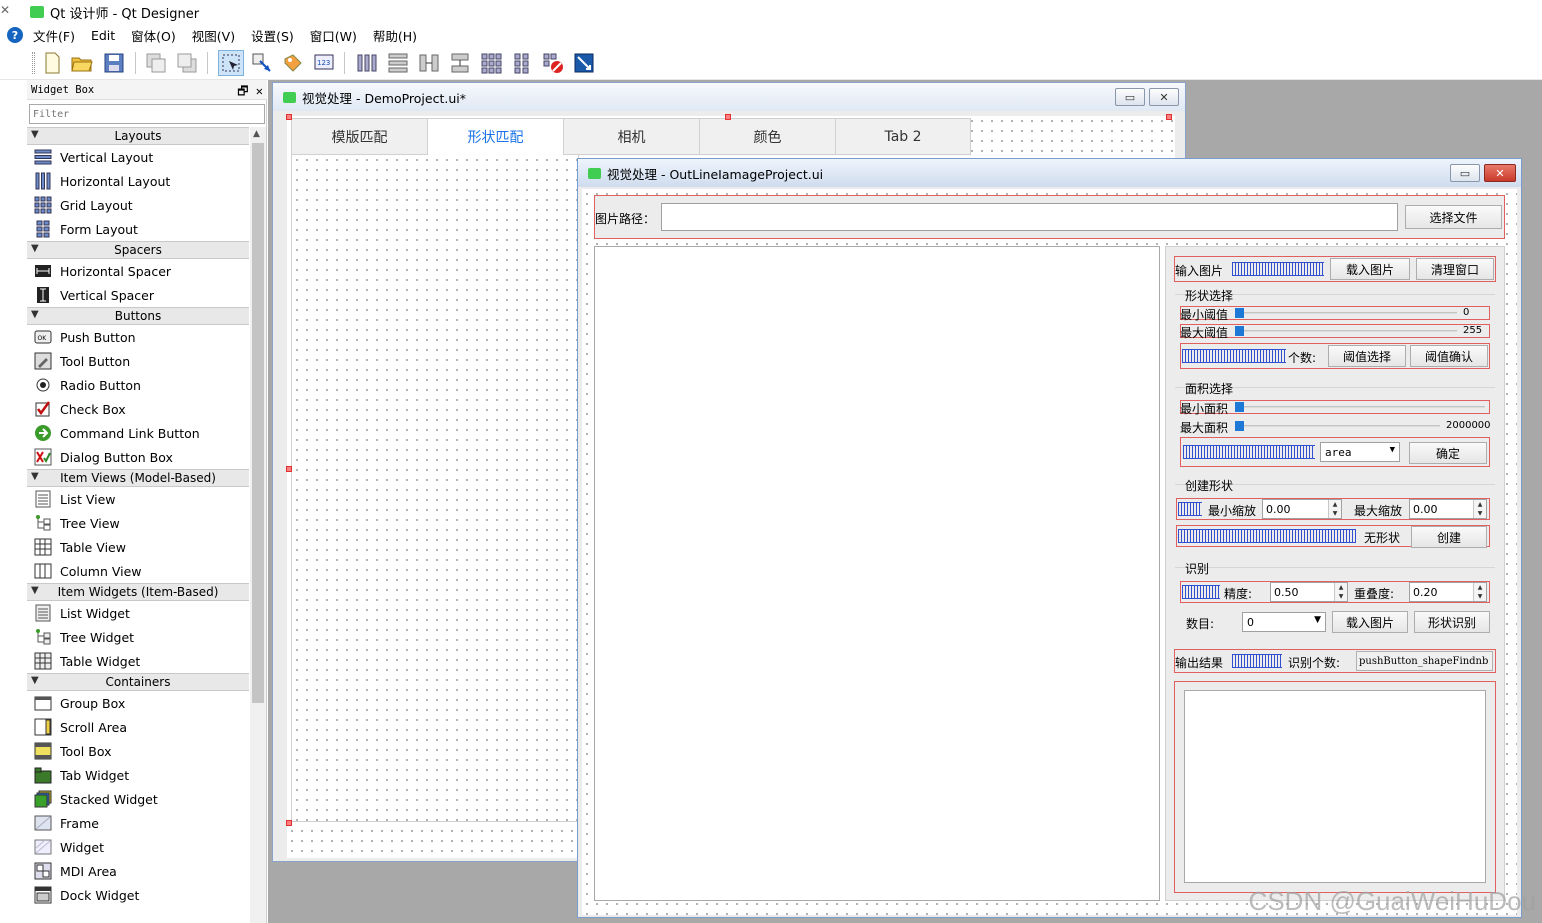  Describe the element at coordinates (187, 63) in the screenshot. I see `bring-to-front-icon` at that location.